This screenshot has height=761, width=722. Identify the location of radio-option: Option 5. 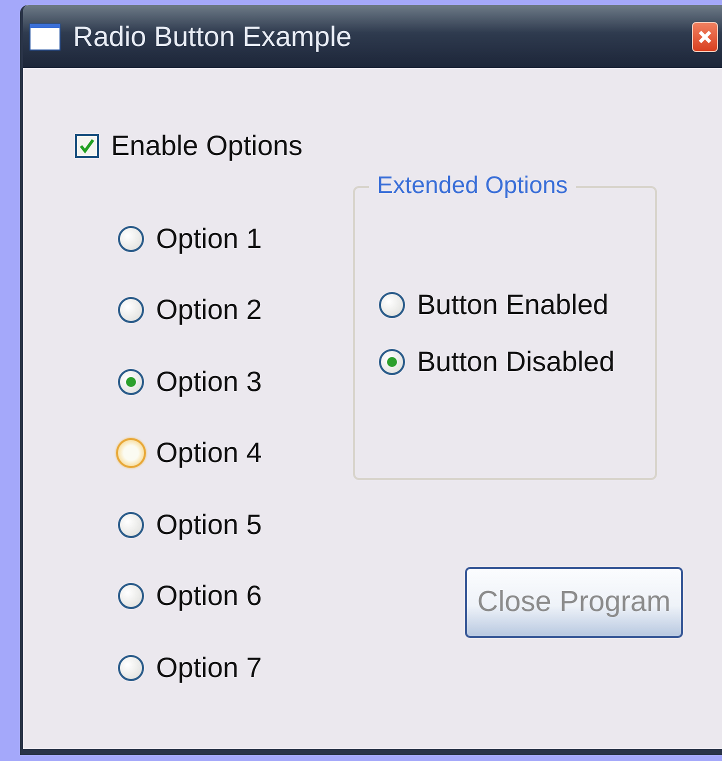
(235, 524).